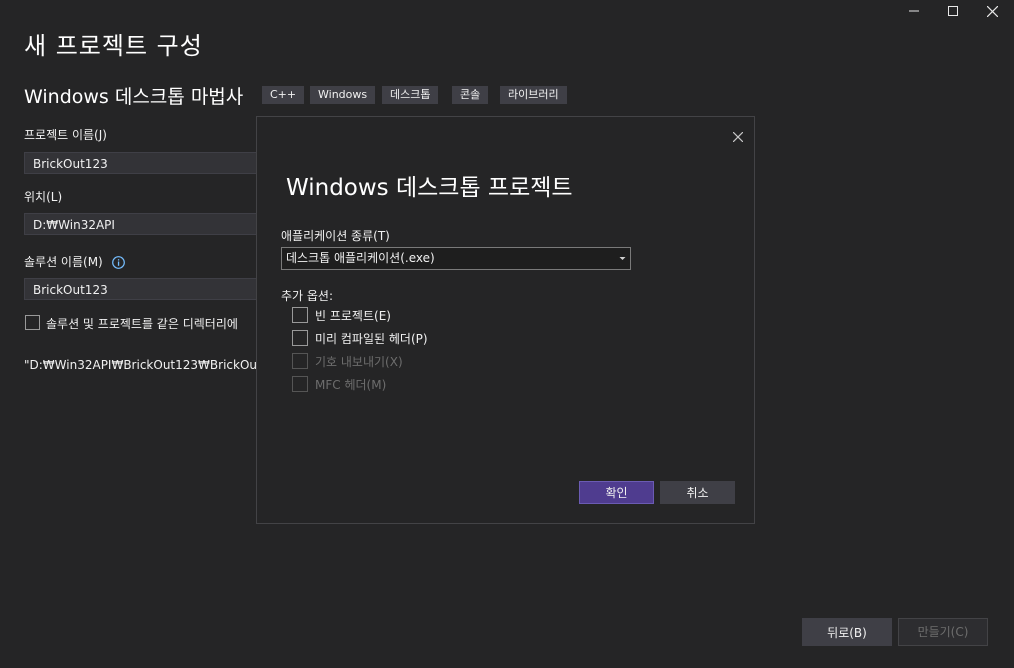  Describe the element at coordinates (140, 365) in the screenshot. I see `path-preview: "D:₩Win32API₩BrickOut123₩BrickOut123` at that location.